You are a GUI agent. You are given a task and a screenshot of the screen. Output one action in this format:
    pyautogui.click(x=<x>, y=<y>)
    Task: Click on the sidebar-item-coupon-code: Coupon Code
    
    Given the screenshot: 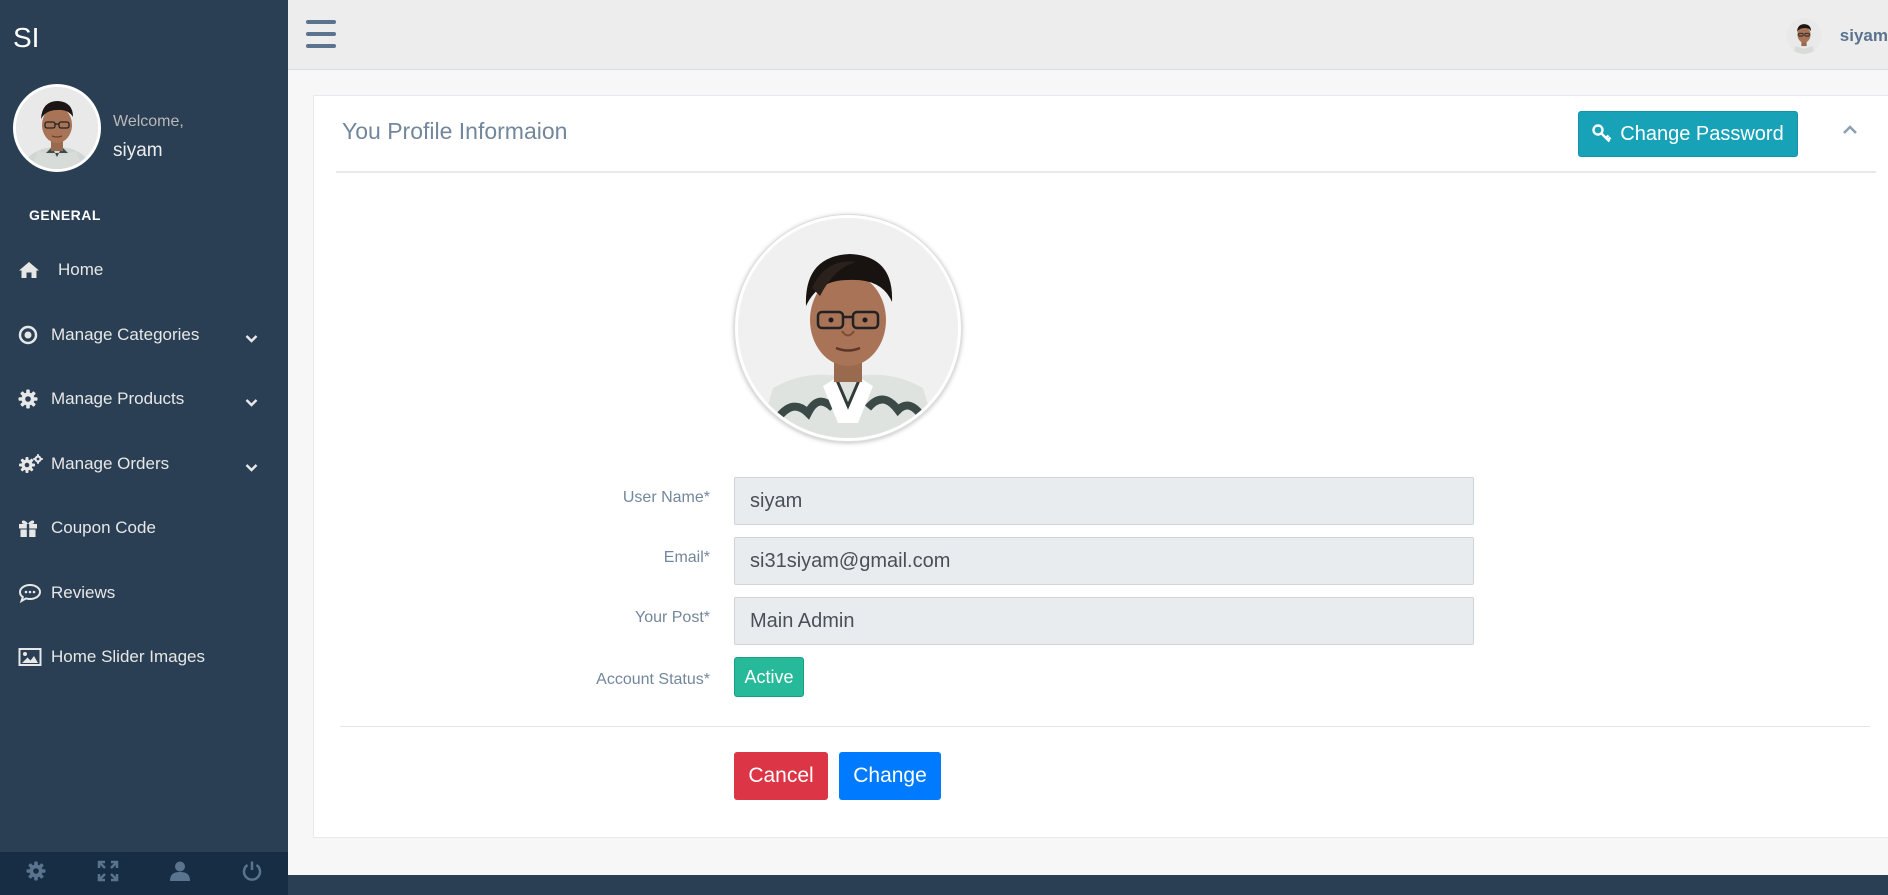 What is the action you would take?
    pyautogui.click(x=144, y=528)
    